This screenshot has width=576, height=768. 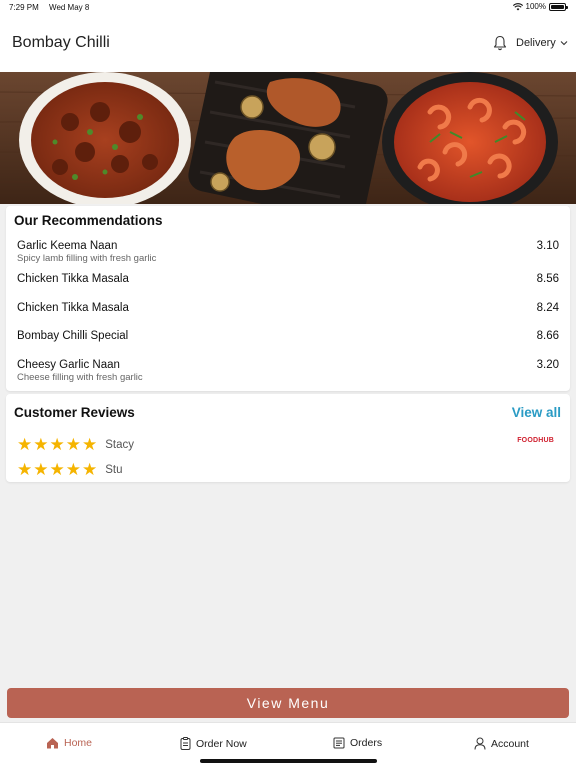 I want to click on menu-item: Chicken Tikka Masala 8.56, so click(x=288, y=279).